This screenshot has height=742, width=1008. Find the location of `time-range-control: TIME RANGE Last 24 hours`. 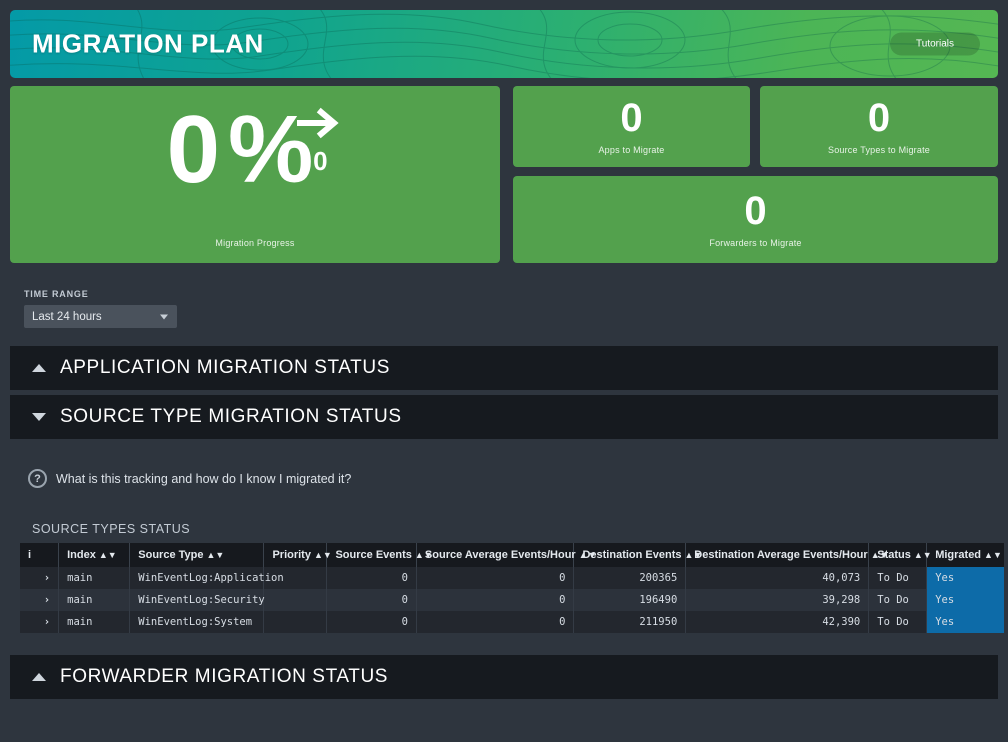

time-range-control: TIME RANGE Last 24 hours is located at coordinates (516, 308).